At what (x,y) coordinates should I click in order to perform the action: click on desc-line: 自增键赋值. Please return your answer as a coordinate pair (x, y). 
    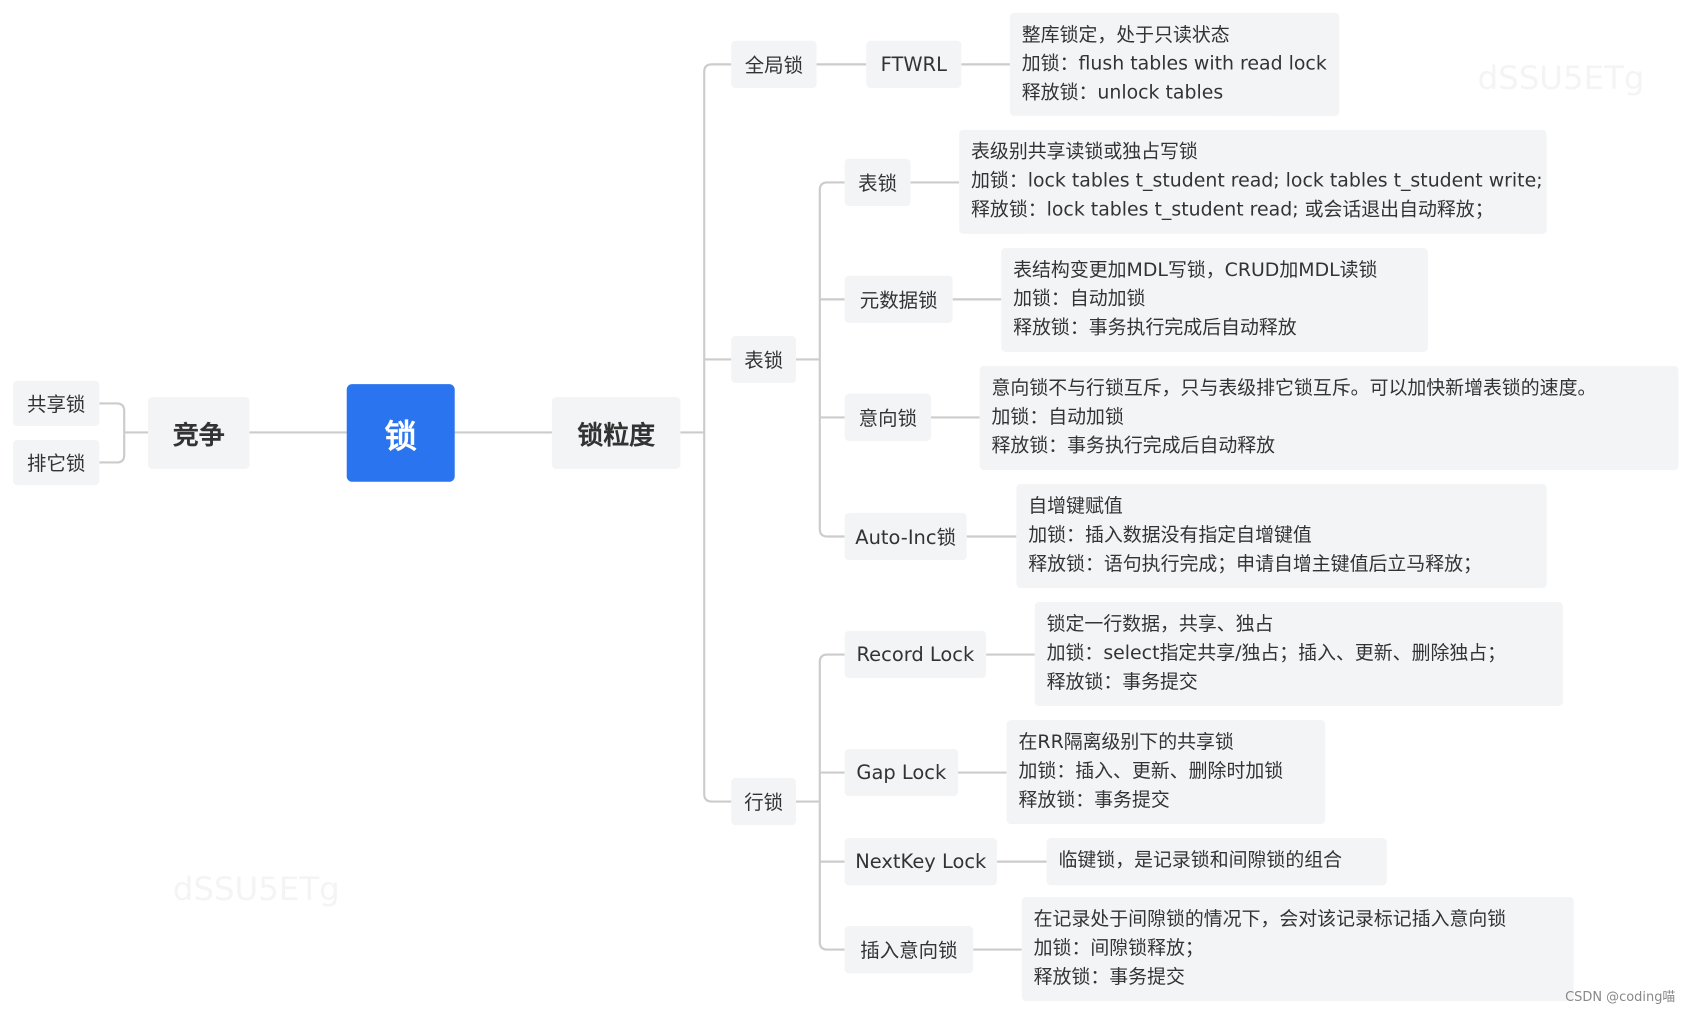
    Looking at the image, I should click on (1075, 506).